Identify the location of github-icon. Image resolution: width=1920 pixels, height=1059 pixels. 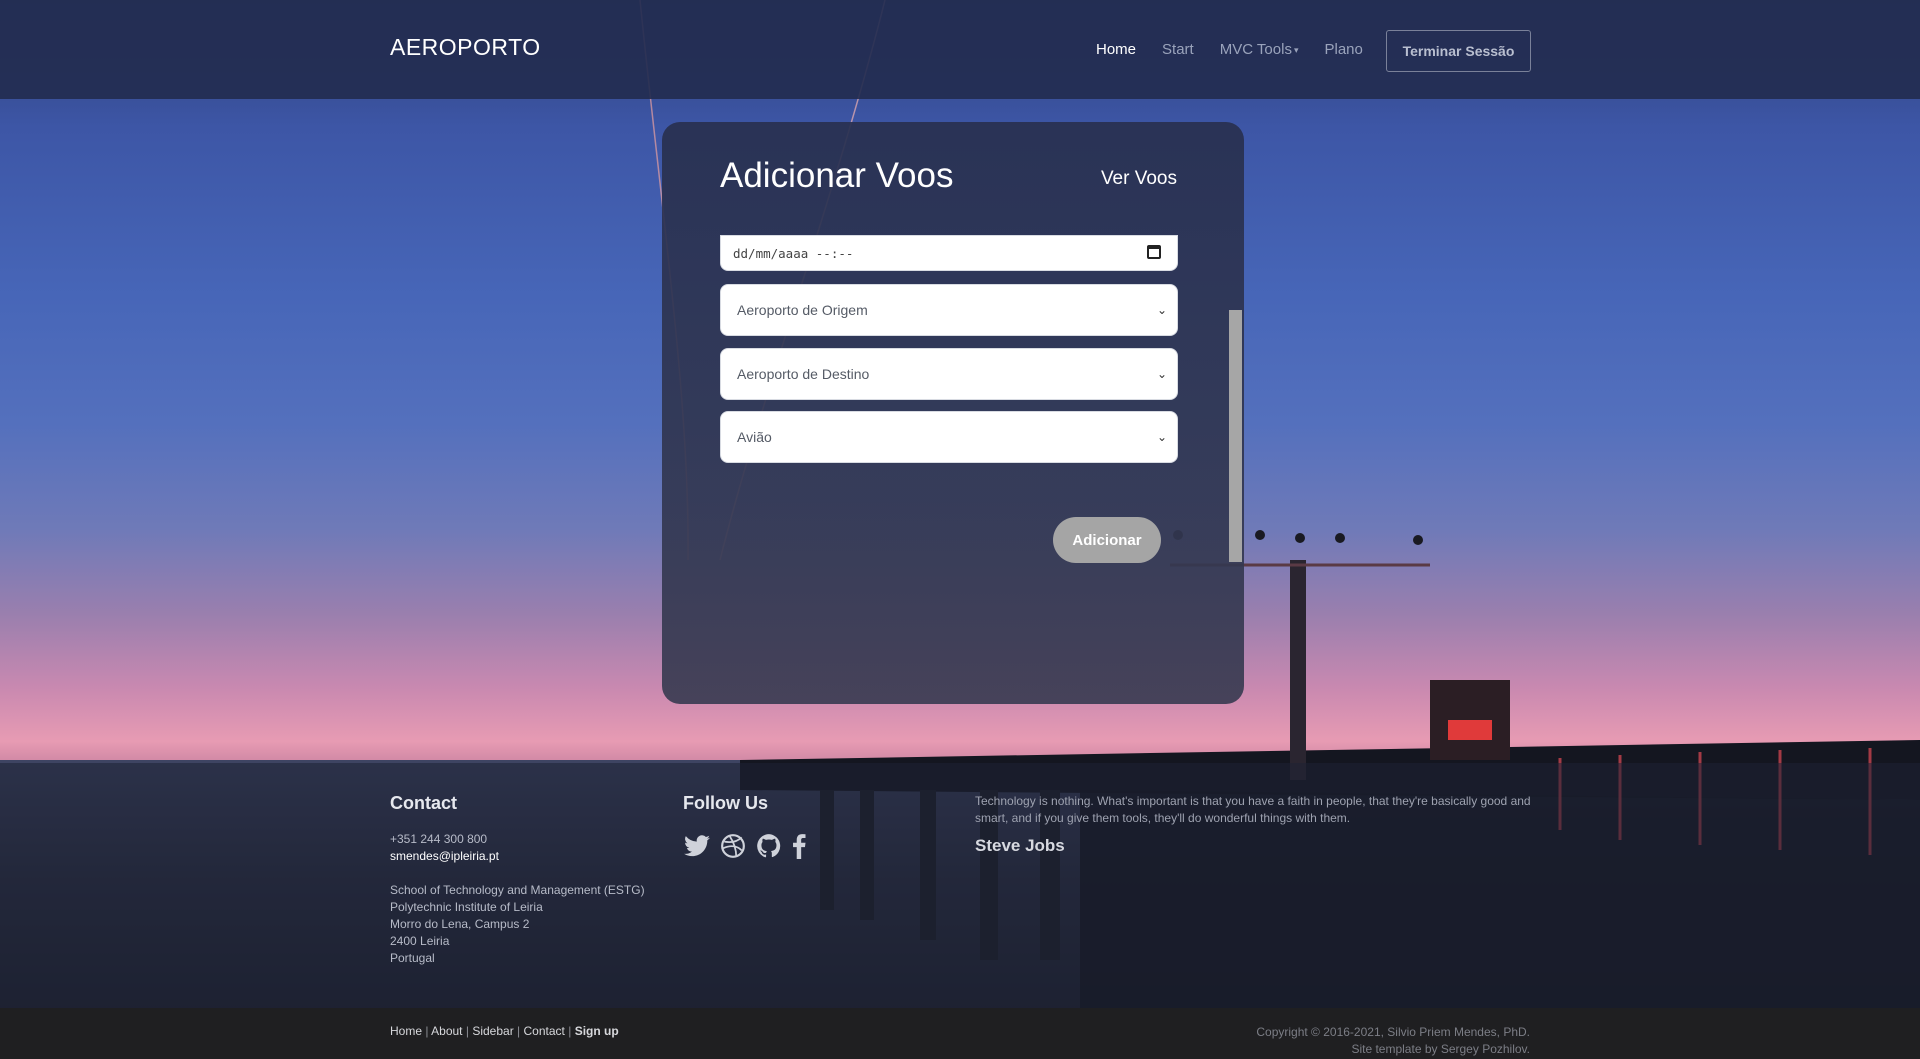
(769, 846).